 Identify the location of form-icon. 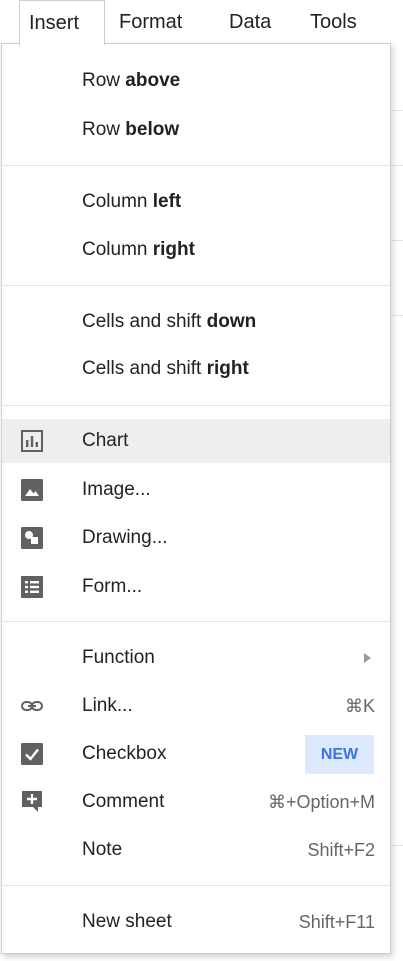
(32, 587).